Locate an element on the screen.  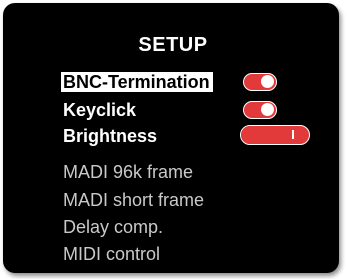
menu-item-label: Keyclick is located at coordinates (100, 110).